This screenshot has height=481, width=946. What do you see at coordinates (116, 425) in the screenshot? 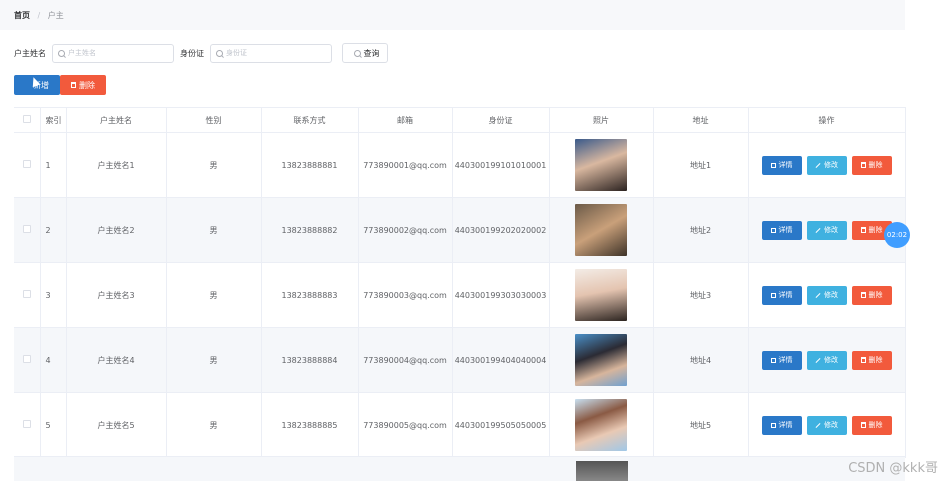
I see `cell-name: 户主姓名5` at bounding box center [116, 425].